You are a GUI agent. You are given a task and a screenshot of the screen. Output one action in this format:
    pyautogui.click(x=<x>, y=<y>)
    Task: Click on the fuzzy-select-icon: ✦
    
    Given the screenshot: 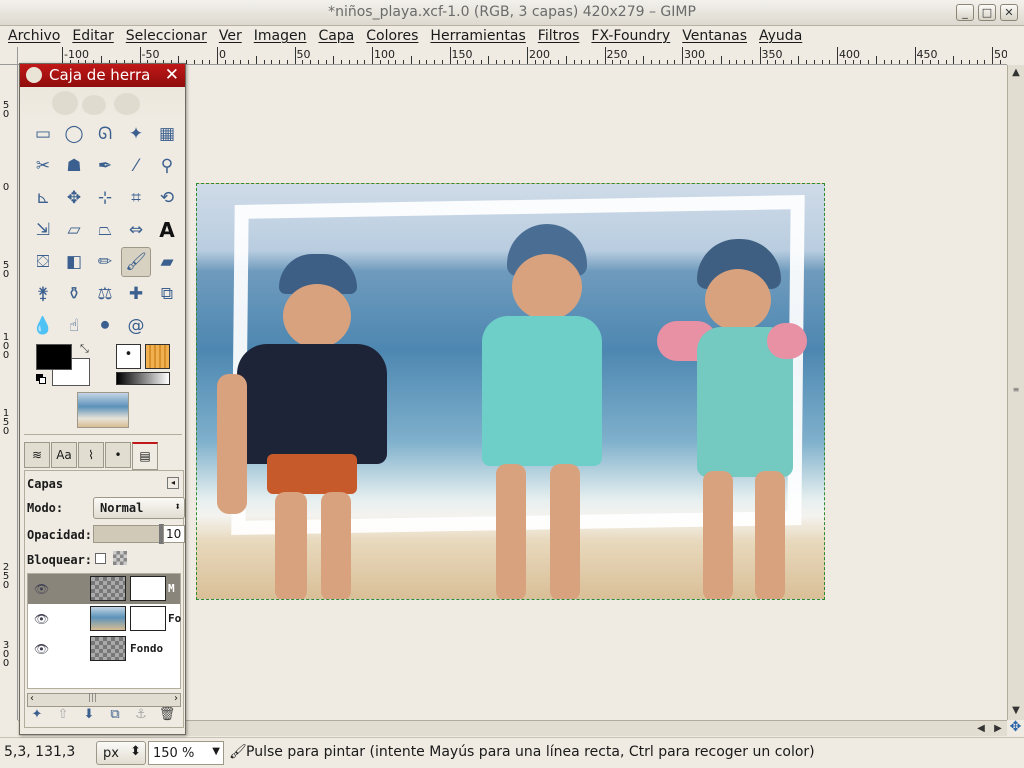 What is the action you would take?
    pyautogui.click(x=136, y=134)
    